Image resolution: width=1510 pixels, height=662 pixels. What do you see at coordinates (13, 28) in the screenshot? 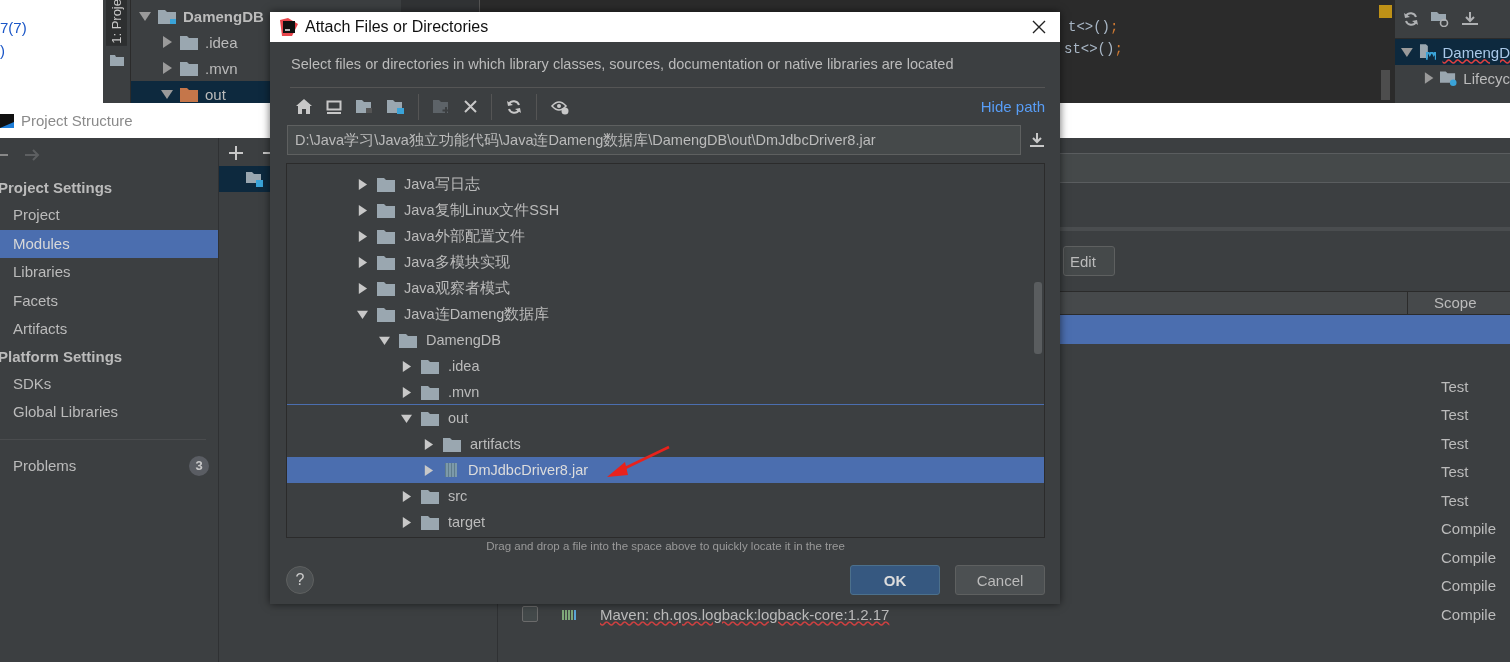
I see `link-text: 7(7)` at bounding box center [13, 28].